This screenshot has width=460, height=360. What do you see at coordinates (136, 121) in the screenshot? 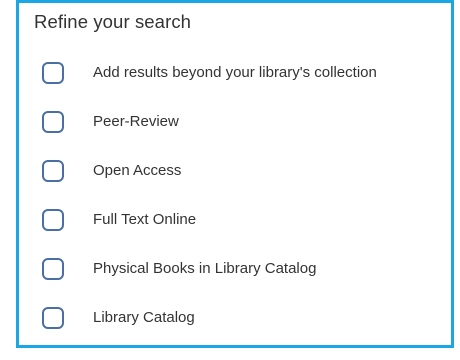
I see `filter-option-label: Peer-Review` at bounding box center [136, 121].